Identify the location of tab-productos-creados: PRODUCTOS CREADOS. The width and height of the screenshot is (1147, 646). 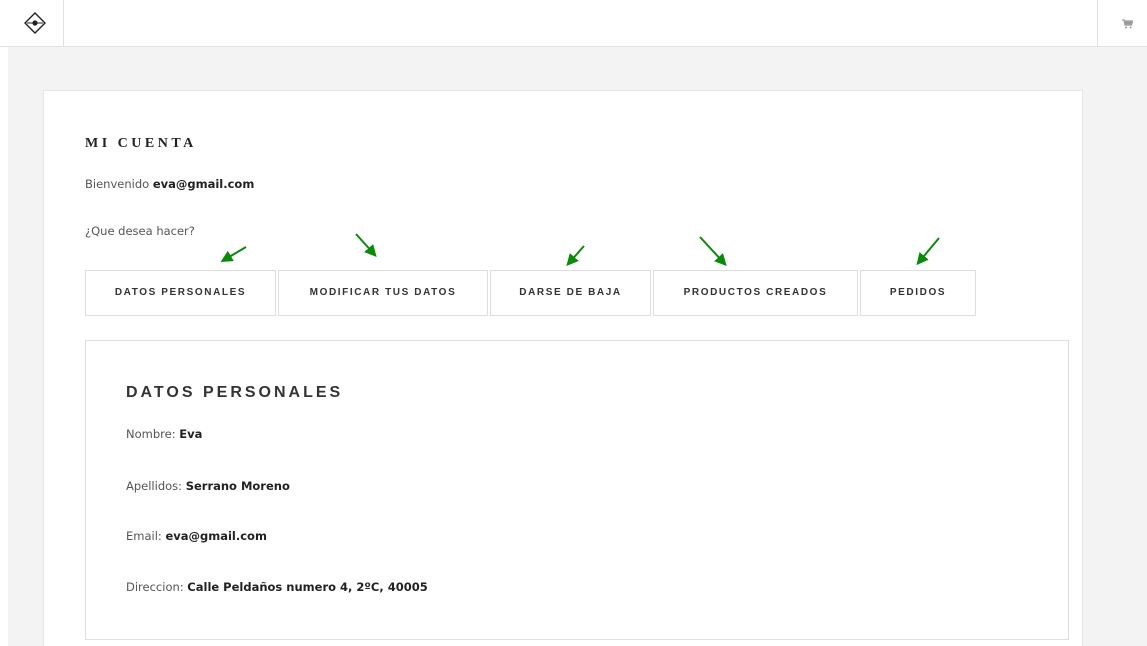
(755, 293).